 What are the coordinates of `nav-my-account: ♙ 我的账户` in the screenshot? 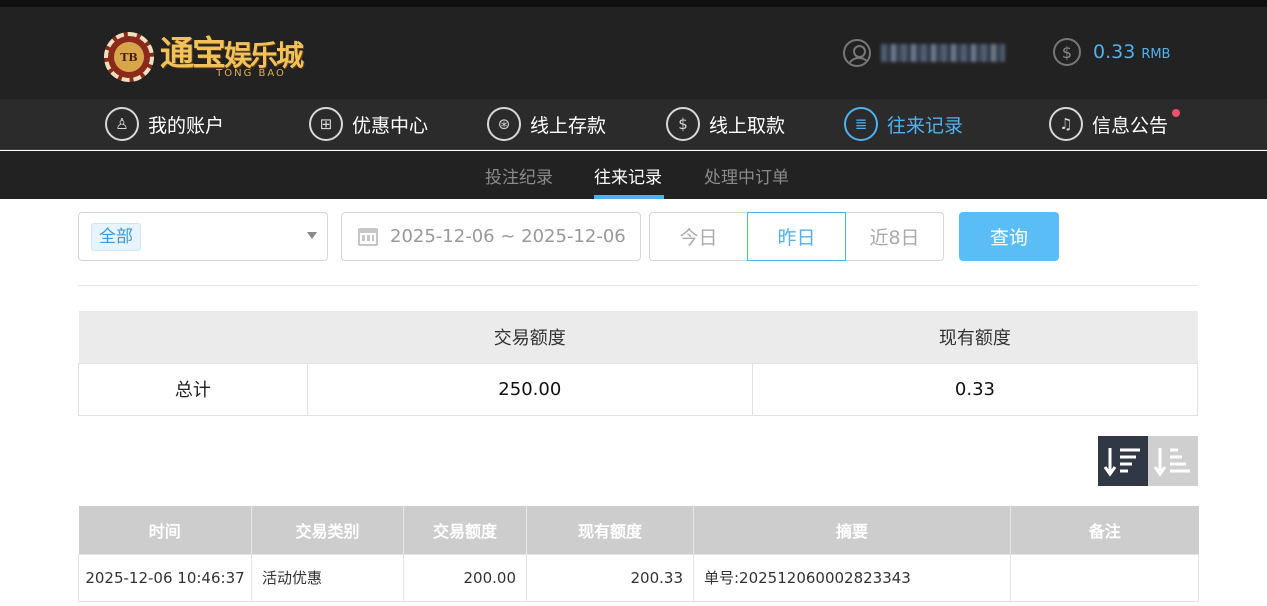 It's located at (164, 124).